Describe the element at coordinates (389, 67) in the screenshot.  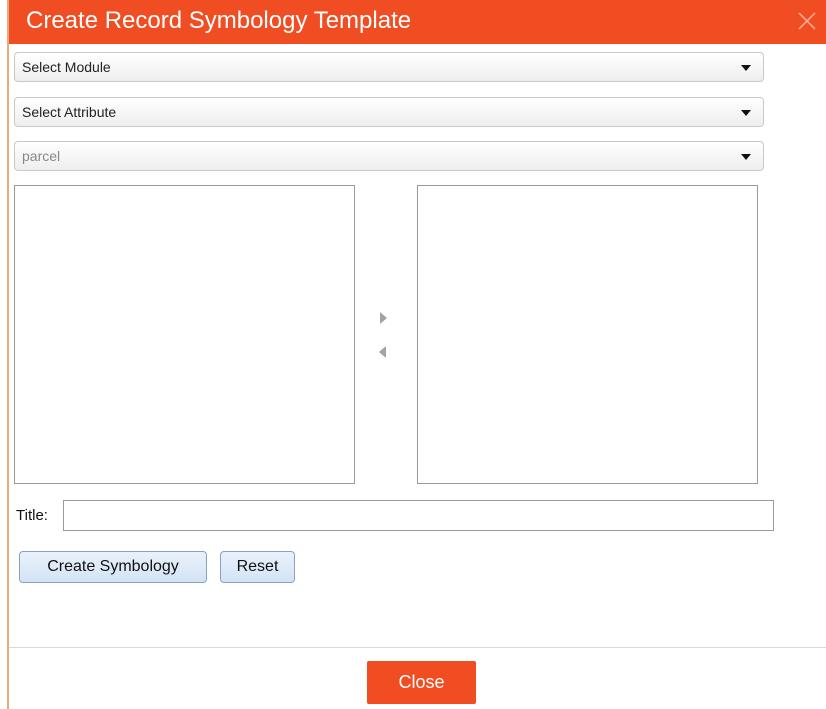
I see `select-module-dropdown: Select Module` at that location.